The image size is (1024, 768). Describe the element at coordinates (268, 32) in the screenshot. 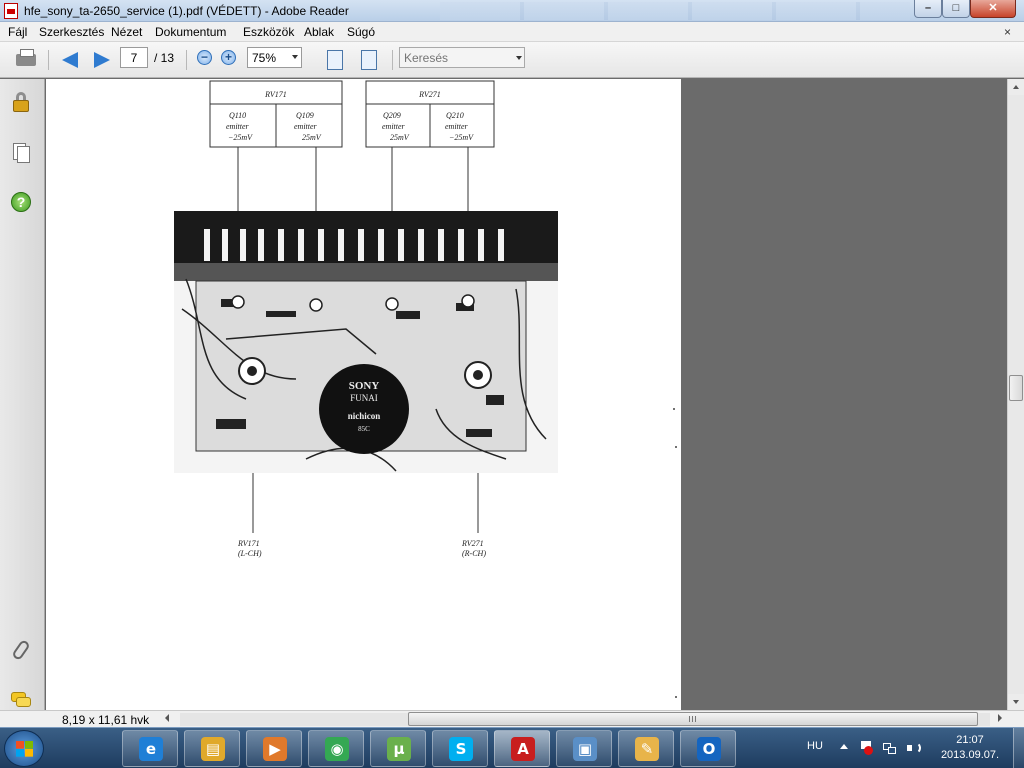

I see `menu-tools: Eszközök` at that location.